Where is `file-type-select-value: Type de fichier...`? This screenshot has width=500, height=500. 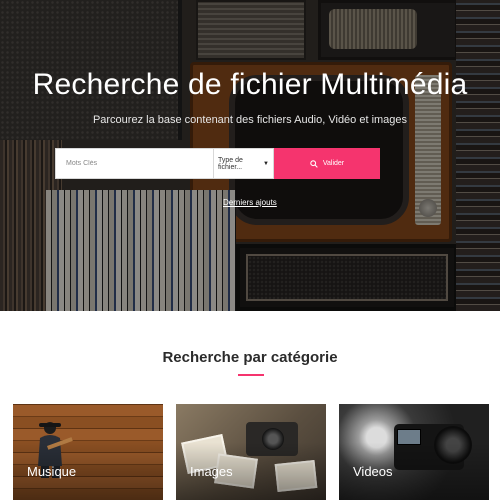 file-type-select-value: Type de fichier... is located at coordinates (230, 163).